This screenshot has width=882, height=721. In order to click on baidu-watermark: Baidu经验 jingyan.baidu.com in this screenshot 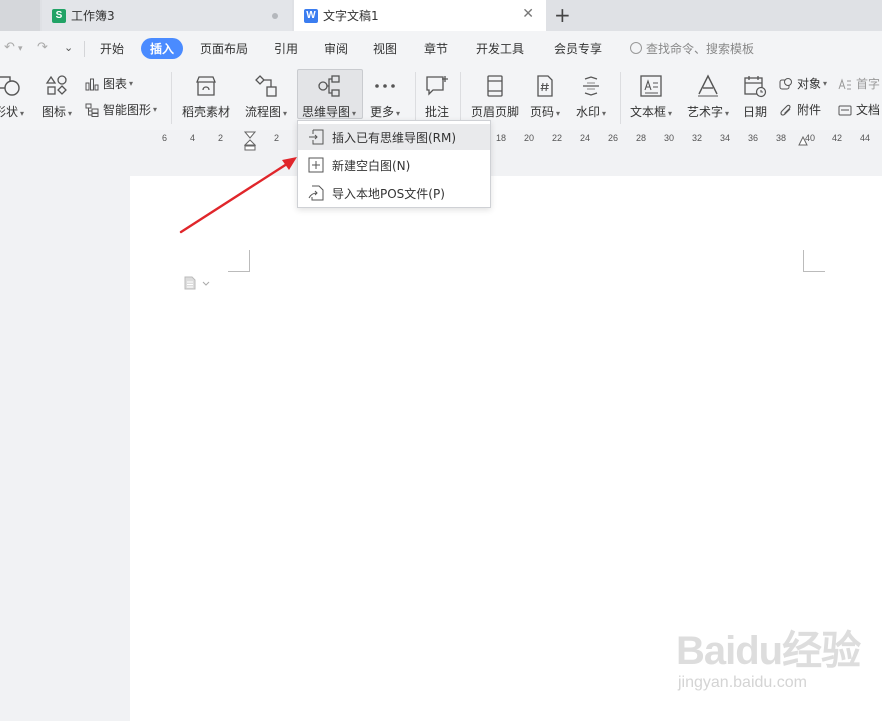, I will do `click(776, 668)`.